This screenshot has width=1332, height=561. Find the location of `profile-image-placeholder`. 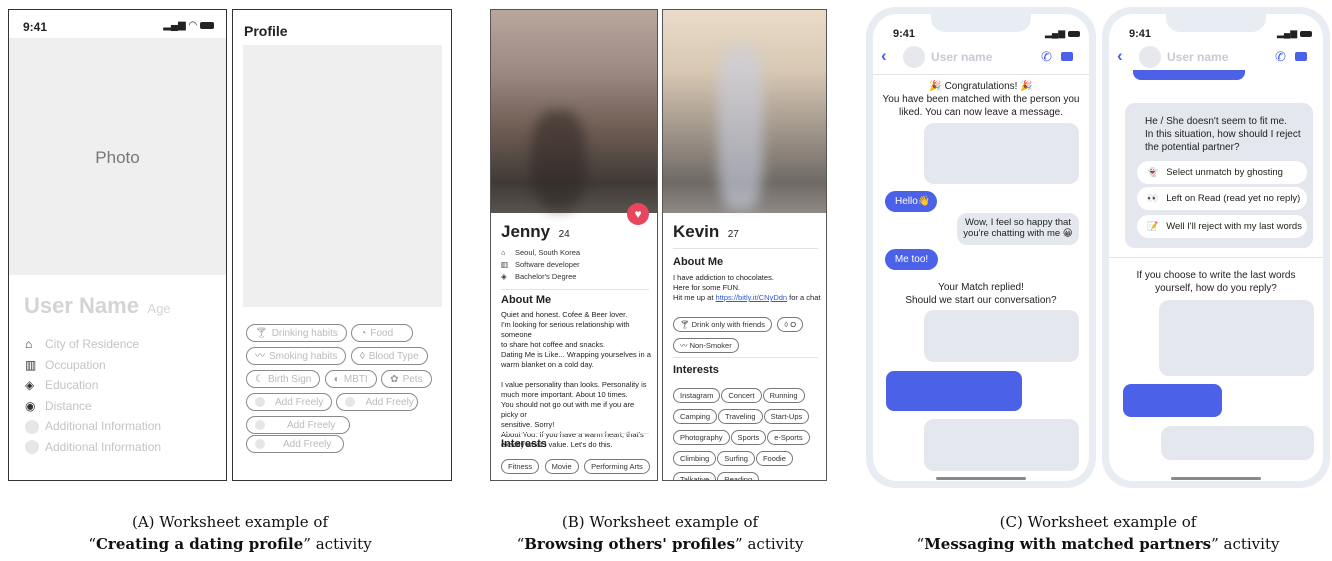

profile-image-placeholder is located at coordinates (342, 176).